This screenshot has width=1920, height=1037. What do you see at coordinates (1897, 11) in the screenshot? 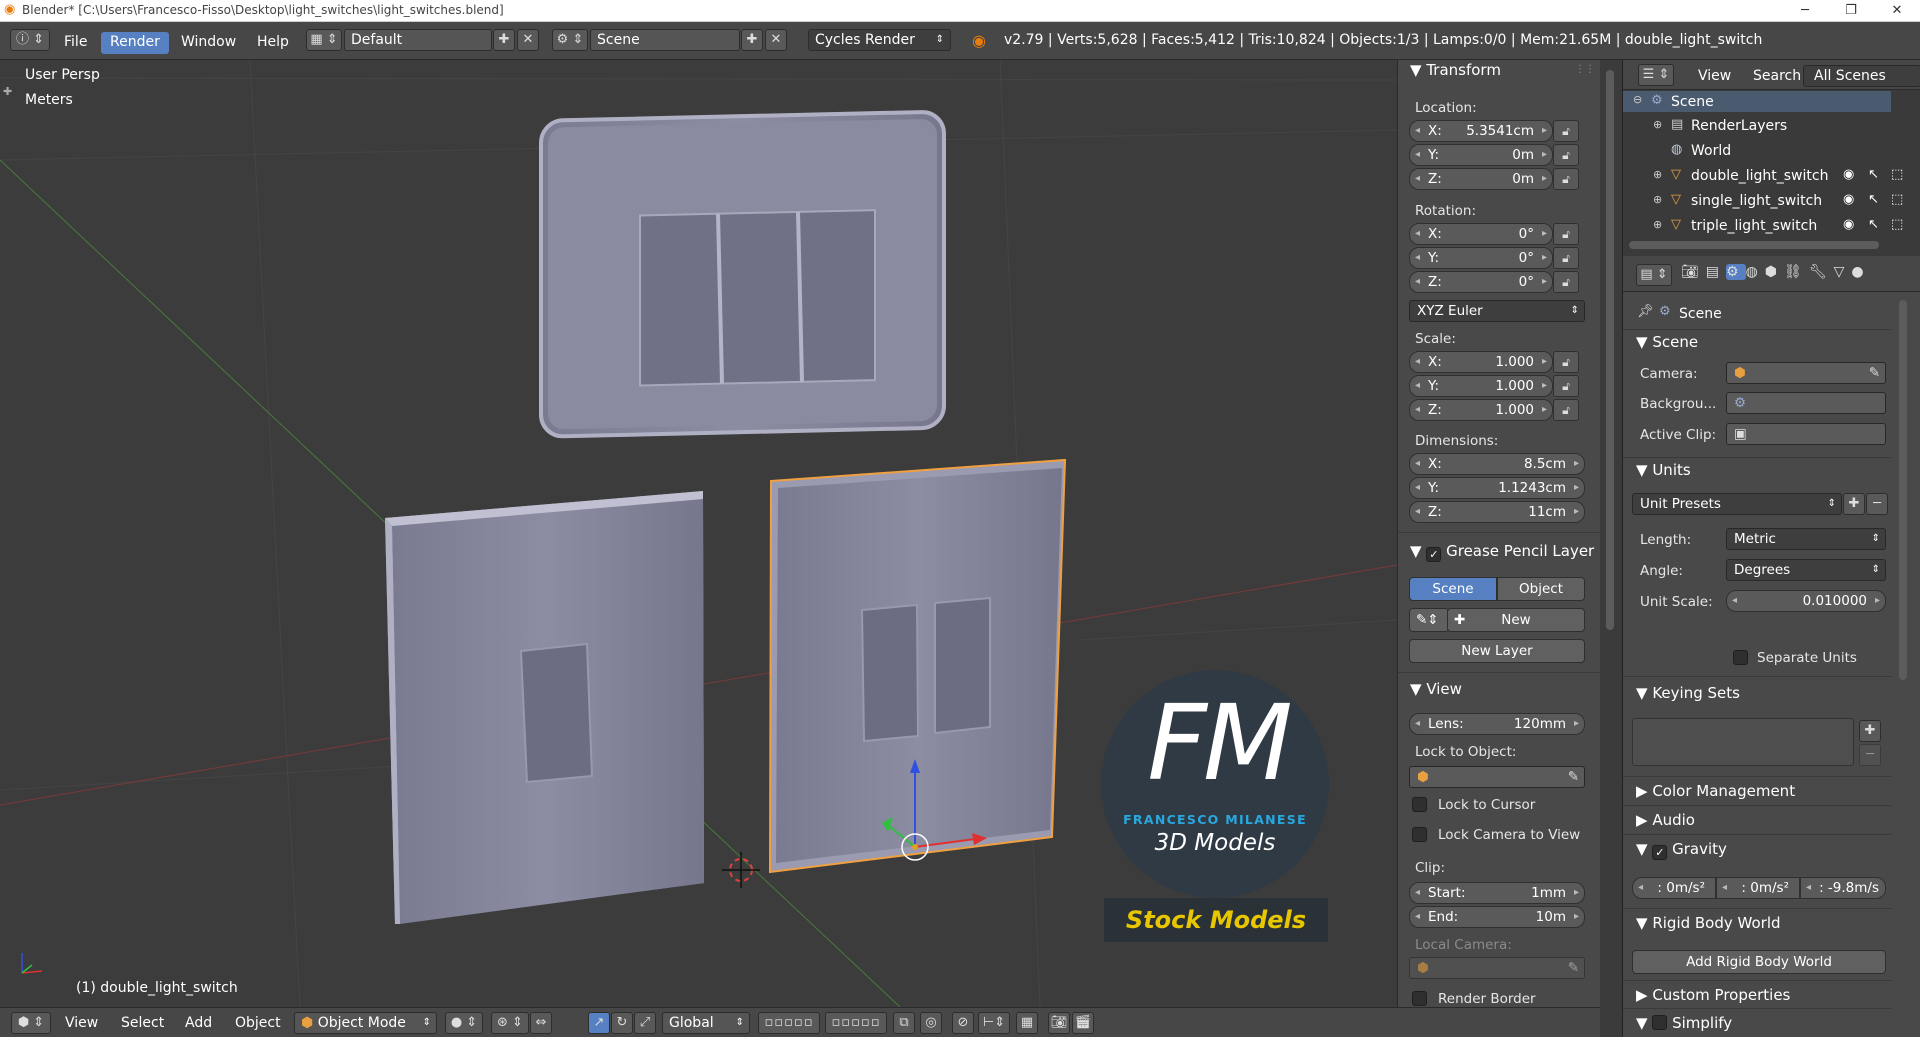
I see `close-button: ✕` at bounding box center [1897, 11].